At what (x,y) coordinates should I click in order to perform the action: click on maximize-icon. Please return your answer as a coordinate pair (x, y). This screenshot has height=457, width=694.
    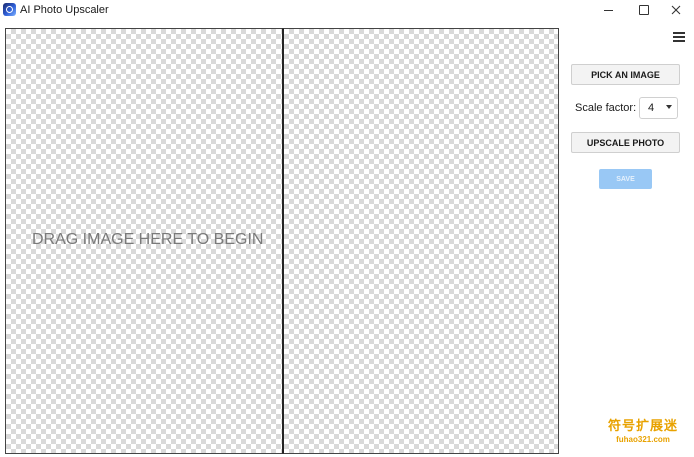
    Looking at the image, I should click on (644, 10).